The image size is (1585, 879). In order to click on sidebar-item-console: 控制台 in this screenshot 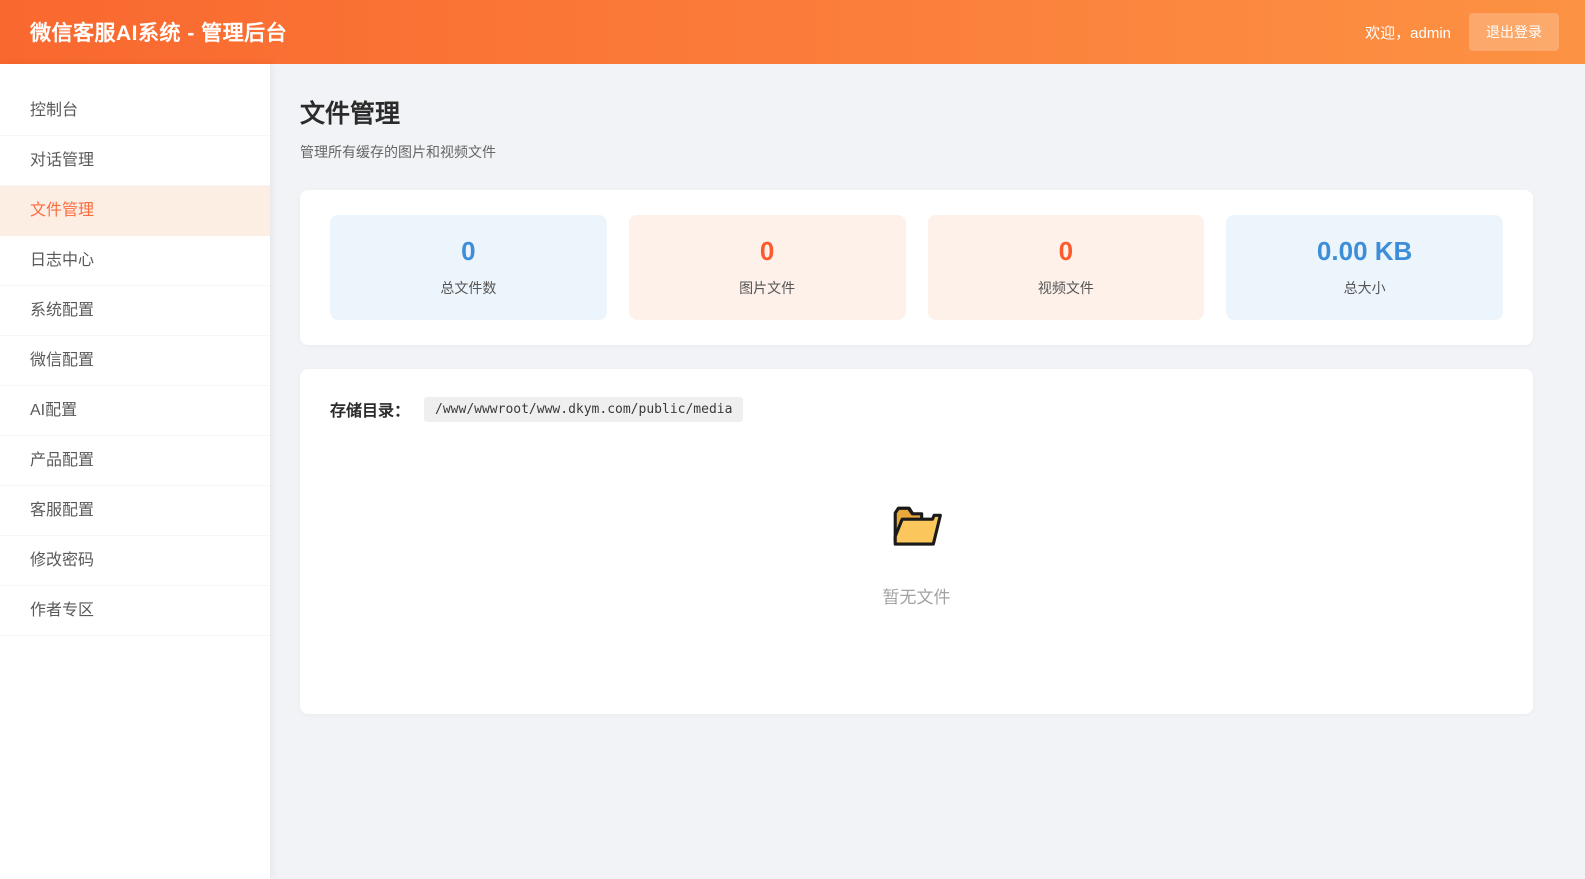, I will do `click(135, 111)`.